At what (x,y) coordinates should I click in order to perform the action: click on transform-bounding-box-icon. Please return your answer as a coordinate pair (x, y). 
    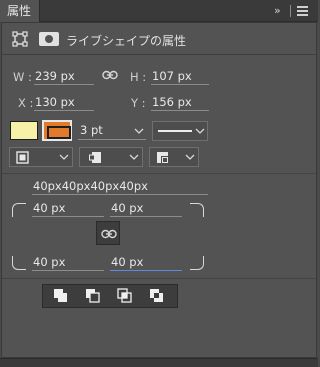
    Looking at the image, I should click on (20, 39).